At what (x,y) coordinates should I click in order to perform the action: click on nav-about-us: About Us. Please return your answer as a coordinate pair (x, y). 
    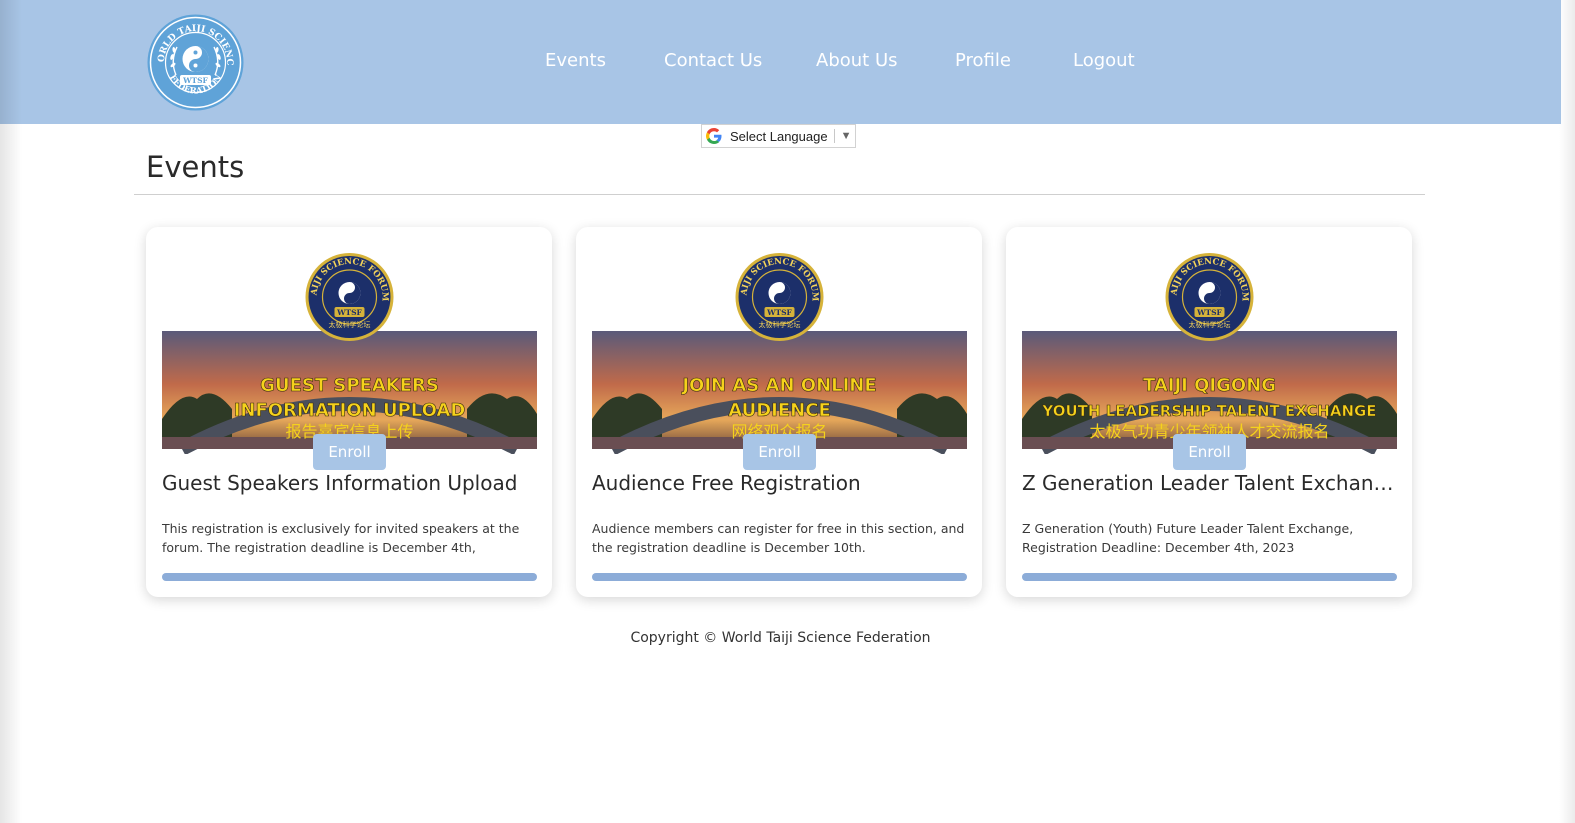
    Looking at the image, I should click on (857, 60).